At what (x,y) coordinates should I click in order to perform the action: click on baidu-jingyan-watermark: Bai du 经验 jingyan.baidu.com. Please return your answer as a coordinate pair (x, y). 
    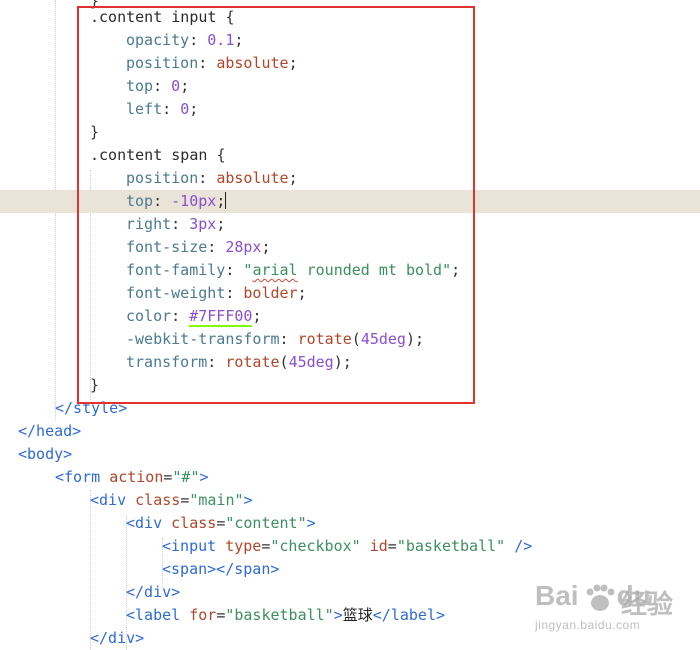
    Looking at the image, I should click on (615, 611).